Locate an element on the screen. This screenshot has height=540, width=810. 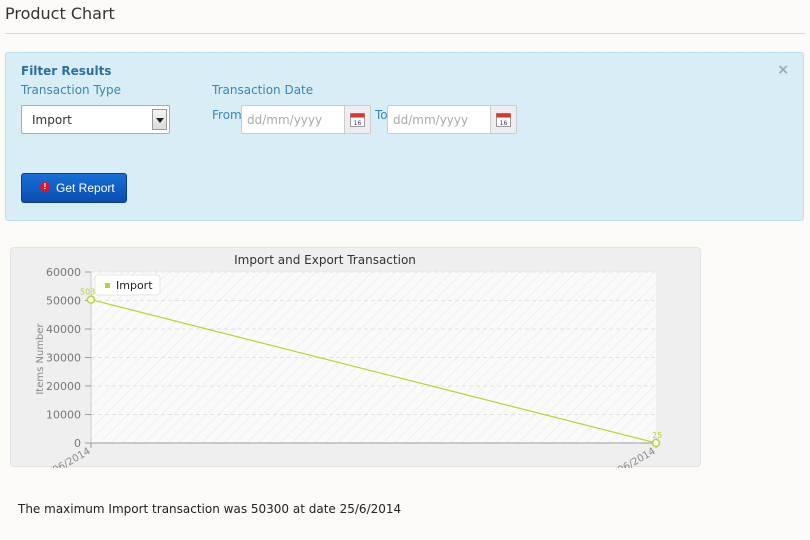
transaction-type-select: Import is located at coordinates (95, 119).